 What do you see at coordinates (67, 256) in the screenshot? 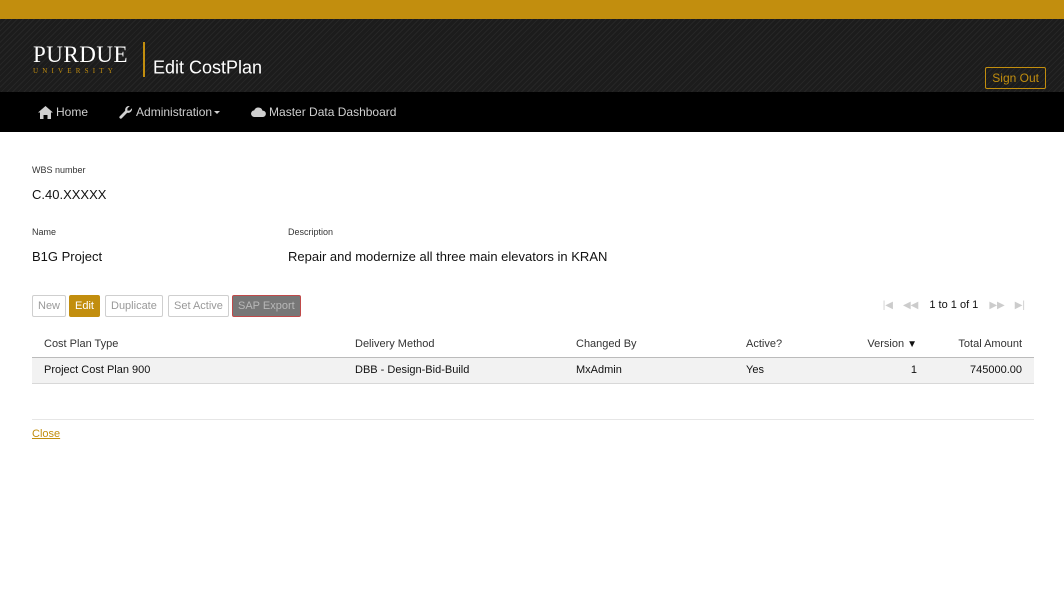
I see `name-value: B1G Project` at bounding box center [67, 256].